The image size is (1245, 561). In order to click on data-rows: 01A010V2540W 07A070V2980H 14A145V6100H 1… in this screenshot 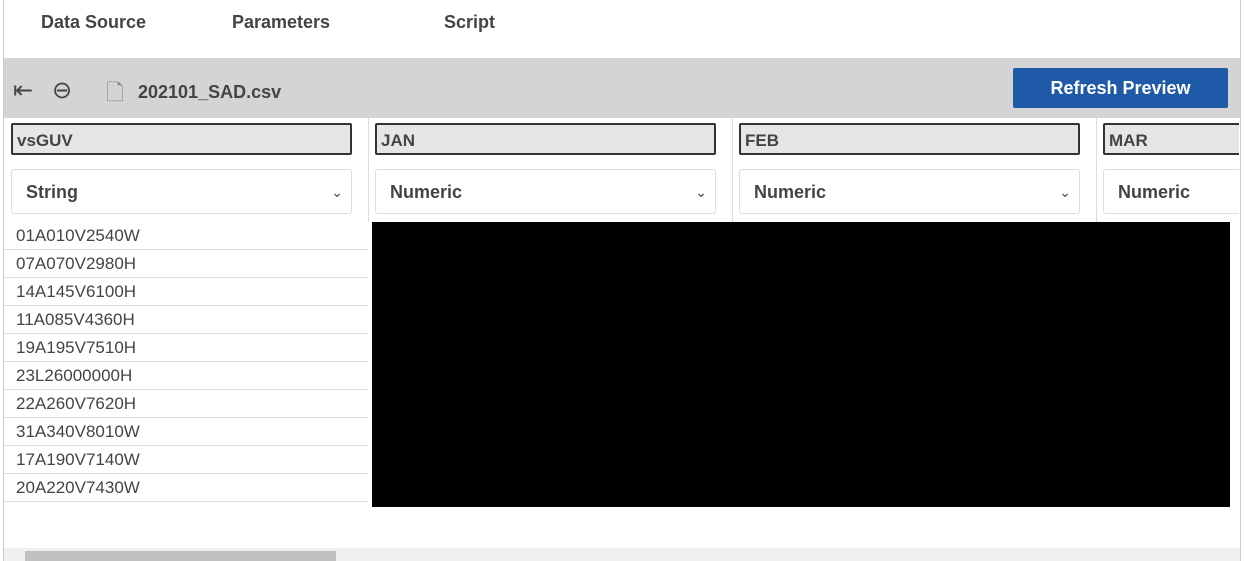, I will do `click(186, 362)`.